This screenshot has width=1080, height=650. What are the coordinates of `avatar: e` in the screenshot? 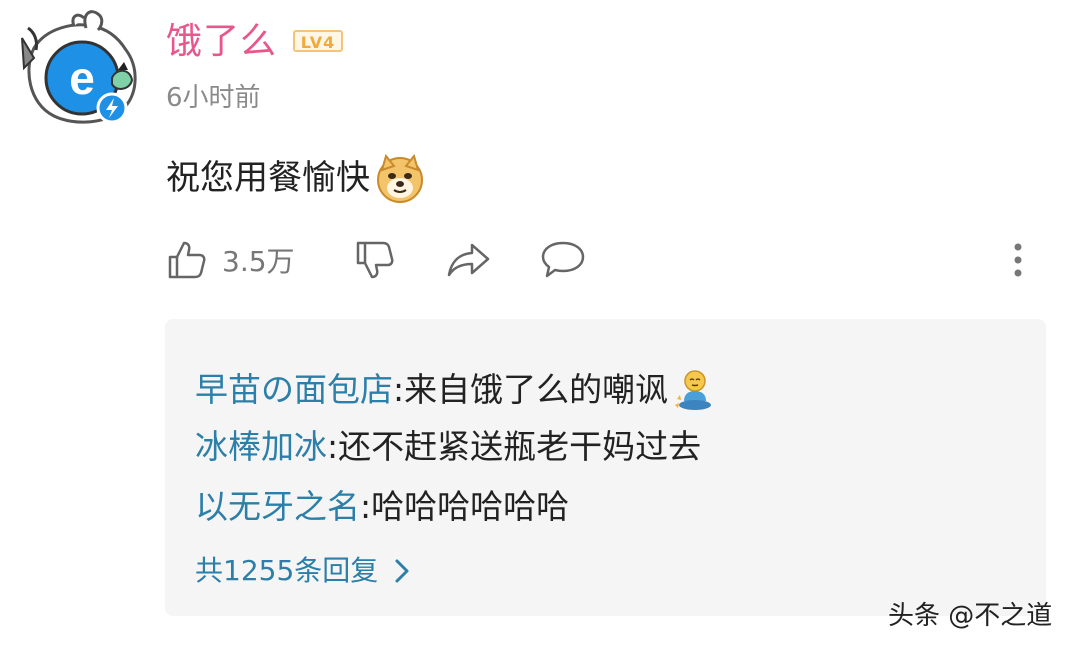 It's located at (79, 69).